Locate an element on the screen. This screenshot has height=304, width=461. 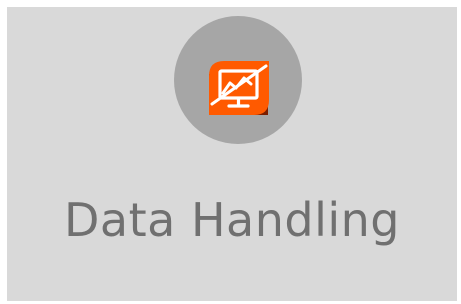
tile-title: Data Handling is located at coordinates (231, 220).